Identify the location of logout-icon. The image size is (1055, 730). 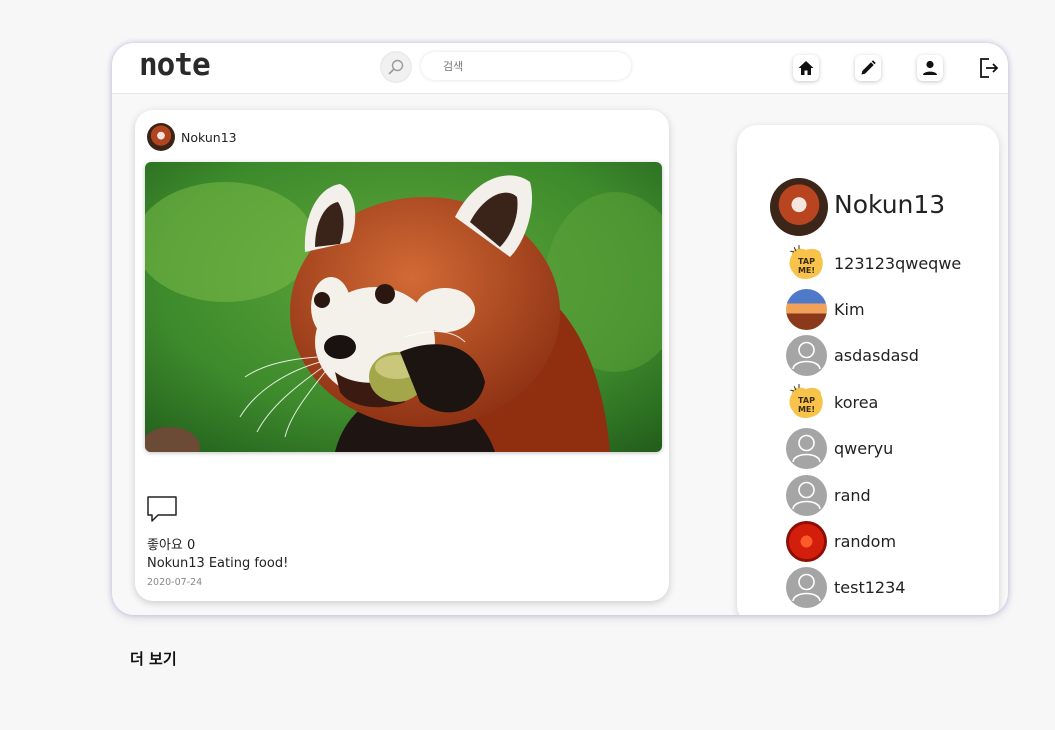
(989, 68).